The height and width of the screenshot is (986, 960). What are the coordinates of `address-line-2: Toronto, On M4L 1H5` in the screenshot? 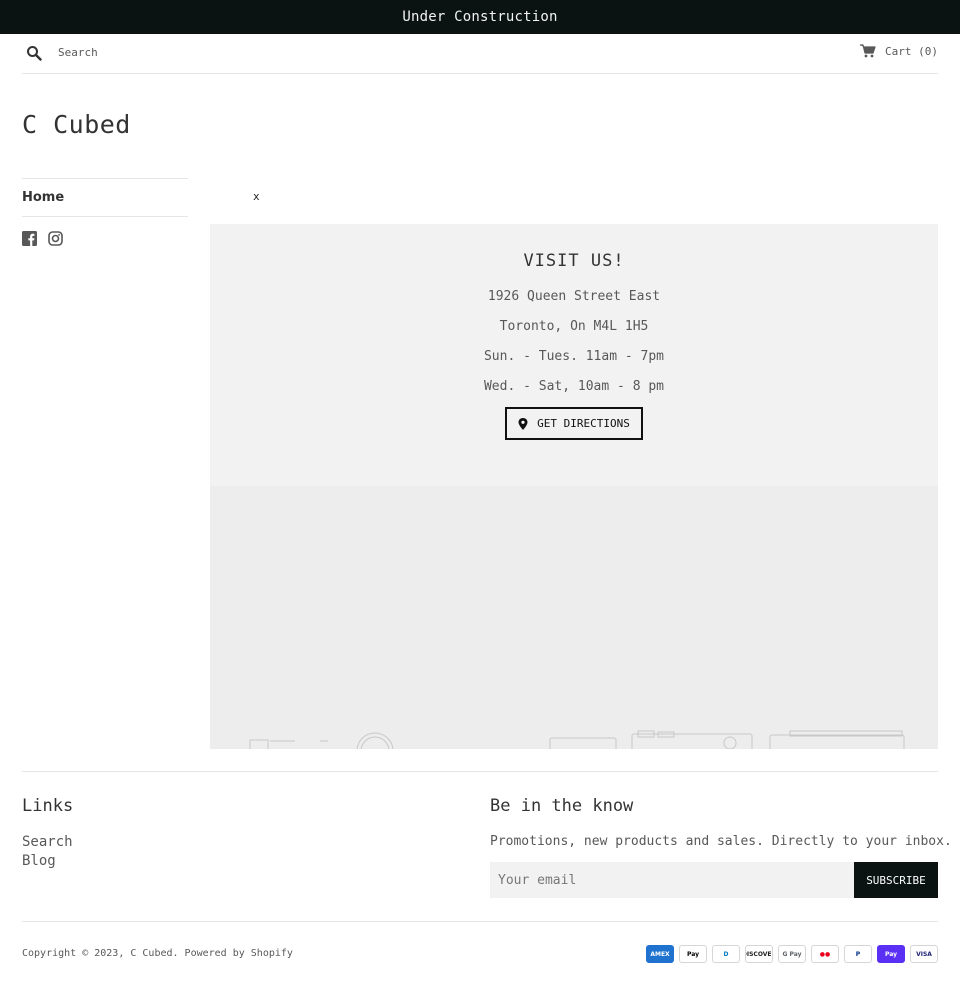 It's located at (574, 326).